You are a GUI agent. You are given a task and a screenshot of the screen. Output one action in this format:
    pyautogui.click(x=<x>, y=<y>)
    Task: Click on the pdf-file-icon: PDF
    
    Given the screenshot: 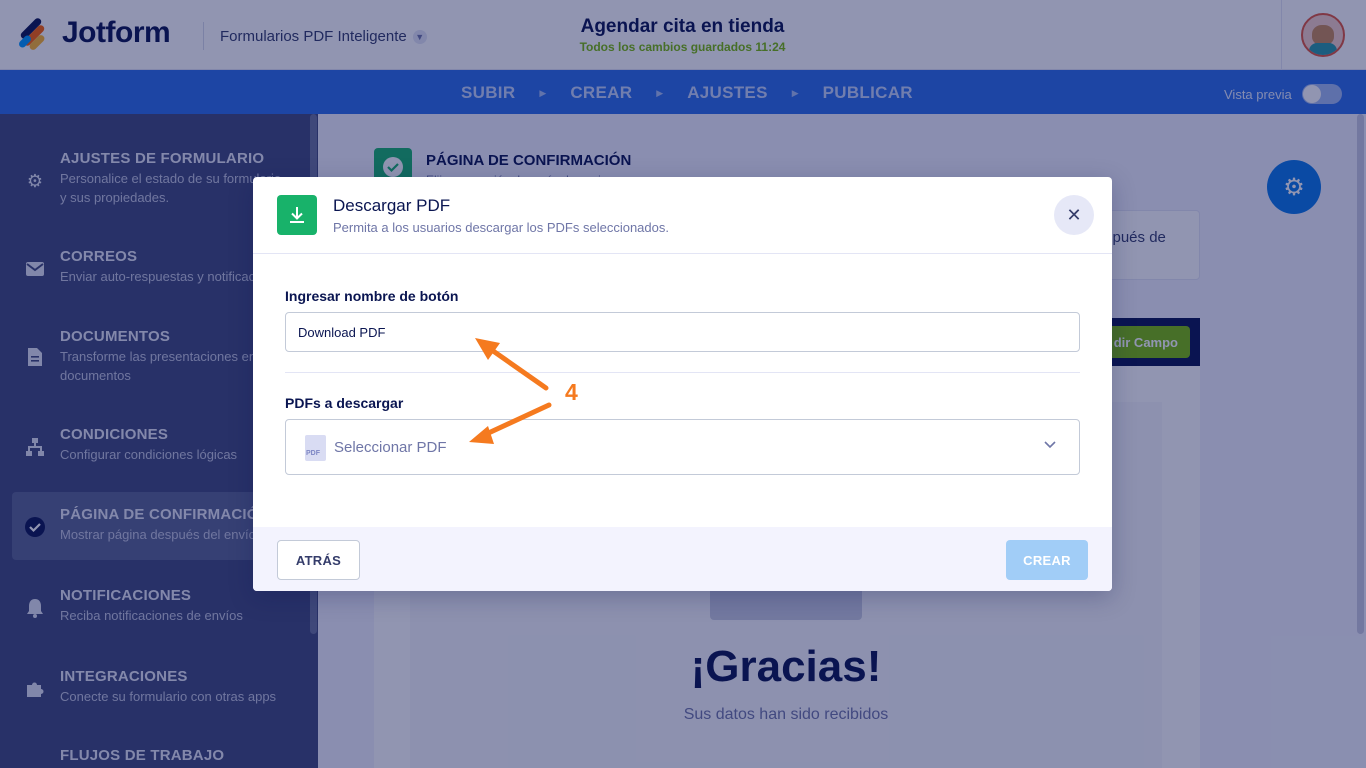 What is the action you would take?
    pyautogui.click(x=315, y=448)
    